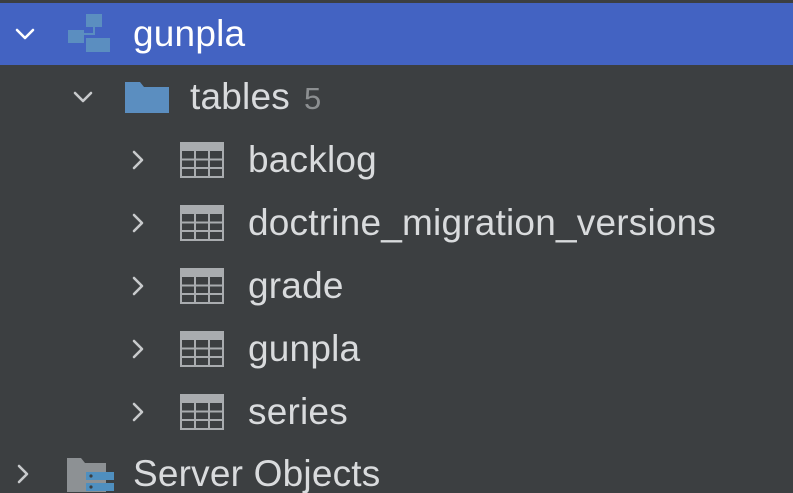 This screenshot has width=793, height=493. Describe the element at coordinates (312, 98) in the screenshot. I see `table-count: 5` at that location.